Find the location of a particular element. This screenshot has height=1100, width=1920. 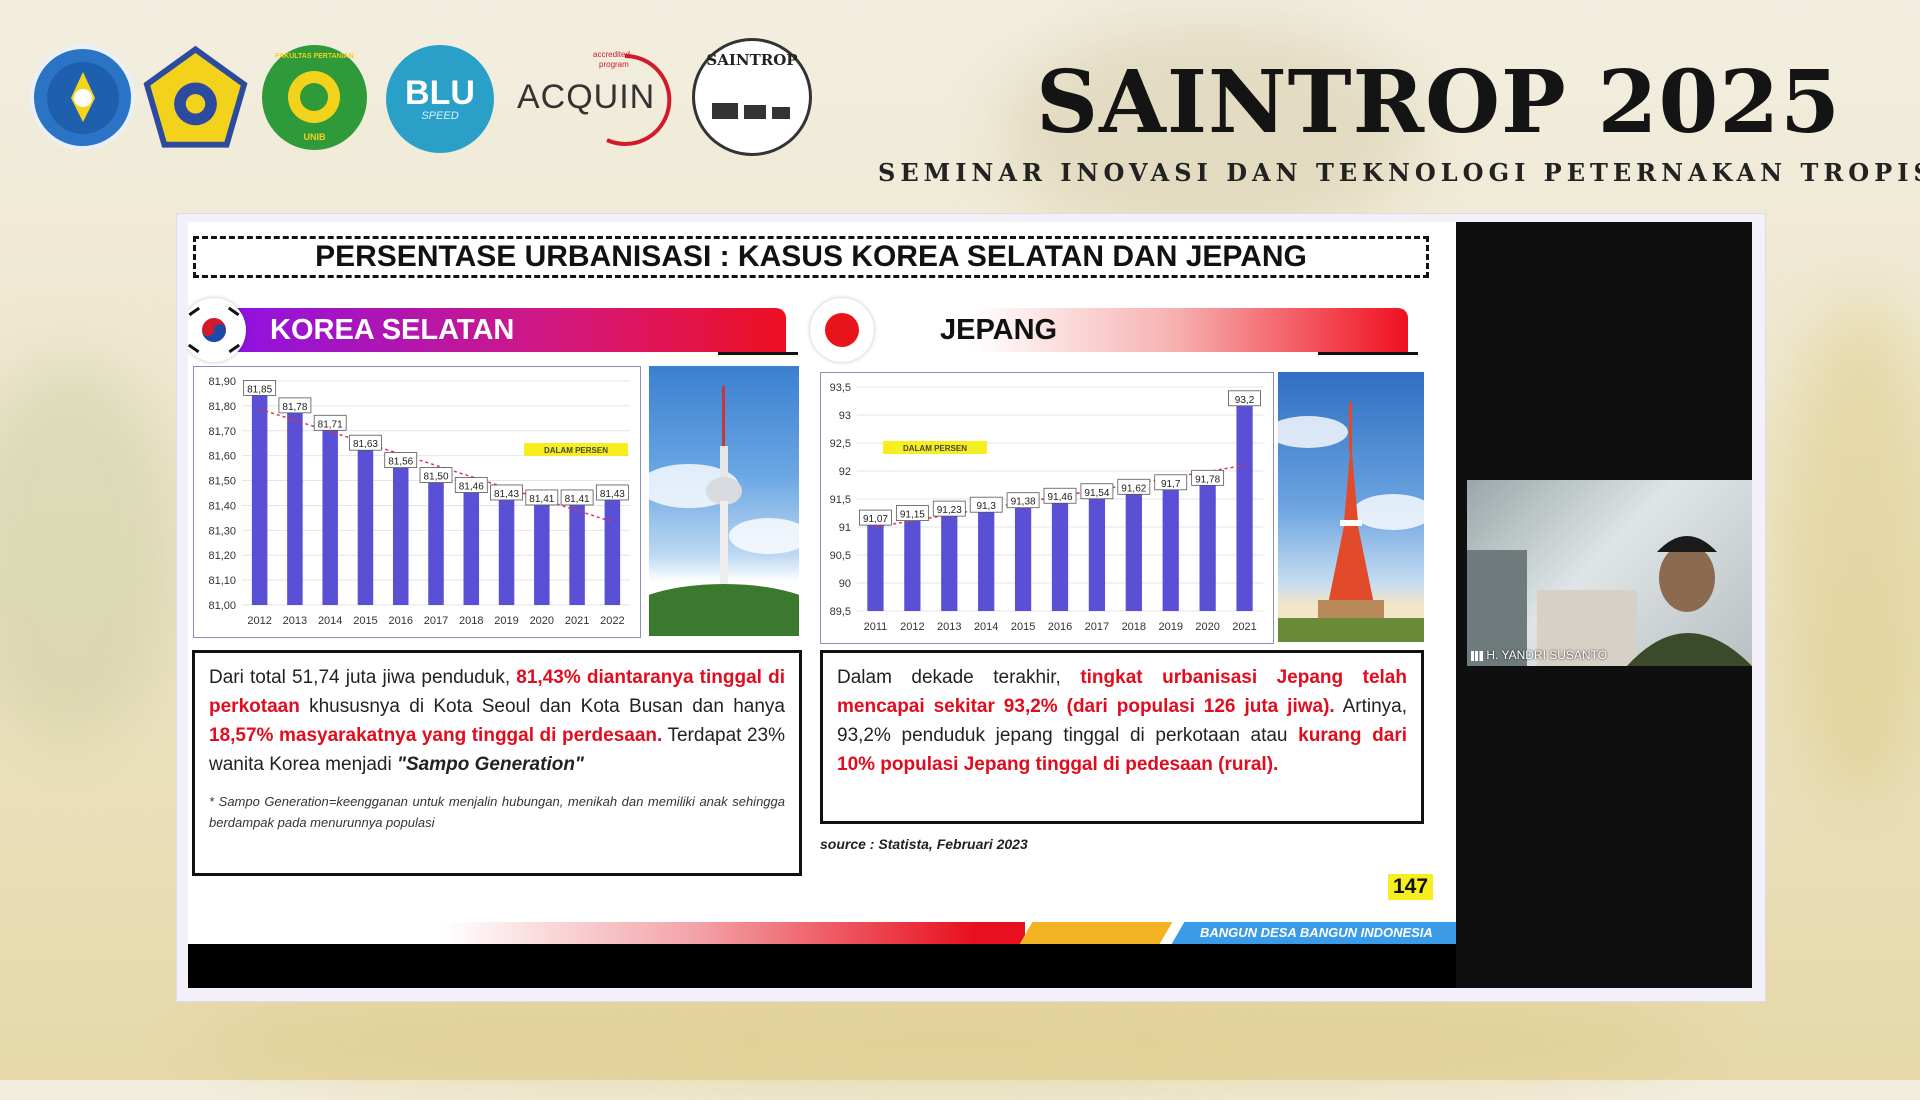

x-tick-label: 2020 is located at coordinates (1207, 627).